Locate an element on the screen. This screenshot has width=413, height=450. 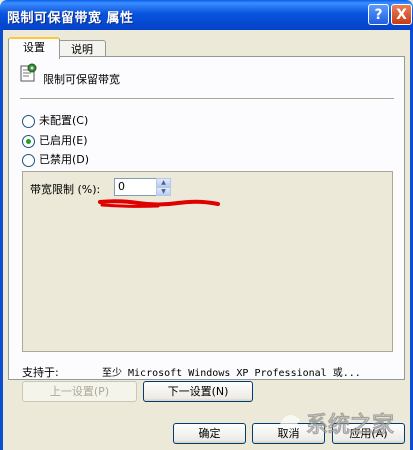
tab-settings: 设置 is located at coordinates (34, 48).